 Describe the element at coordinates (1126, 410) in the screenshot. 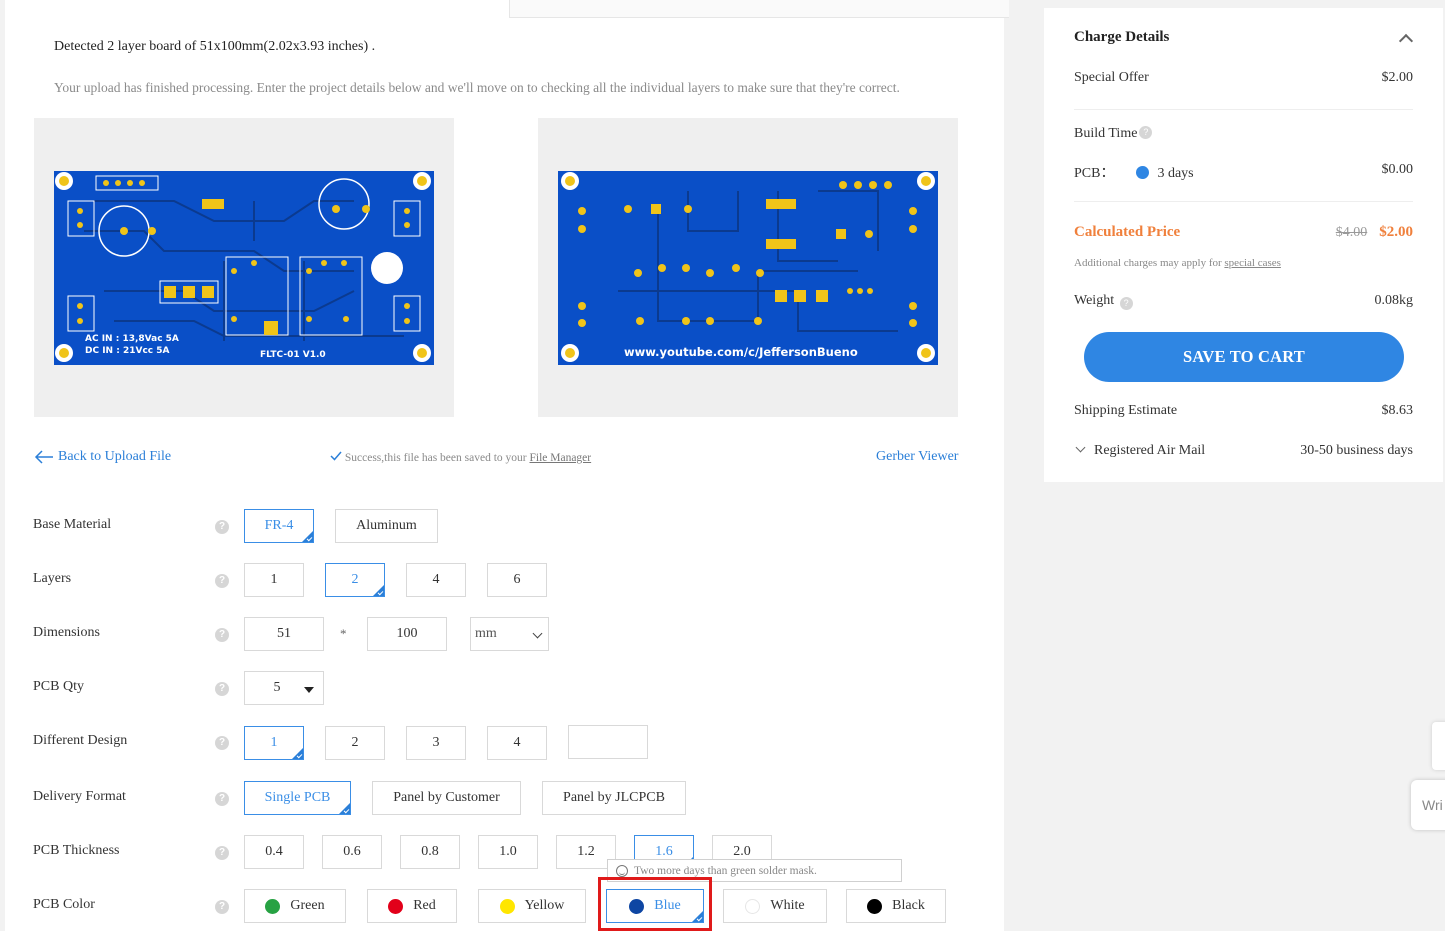

I see `shipping-label: Shipping Estimate` at that location.